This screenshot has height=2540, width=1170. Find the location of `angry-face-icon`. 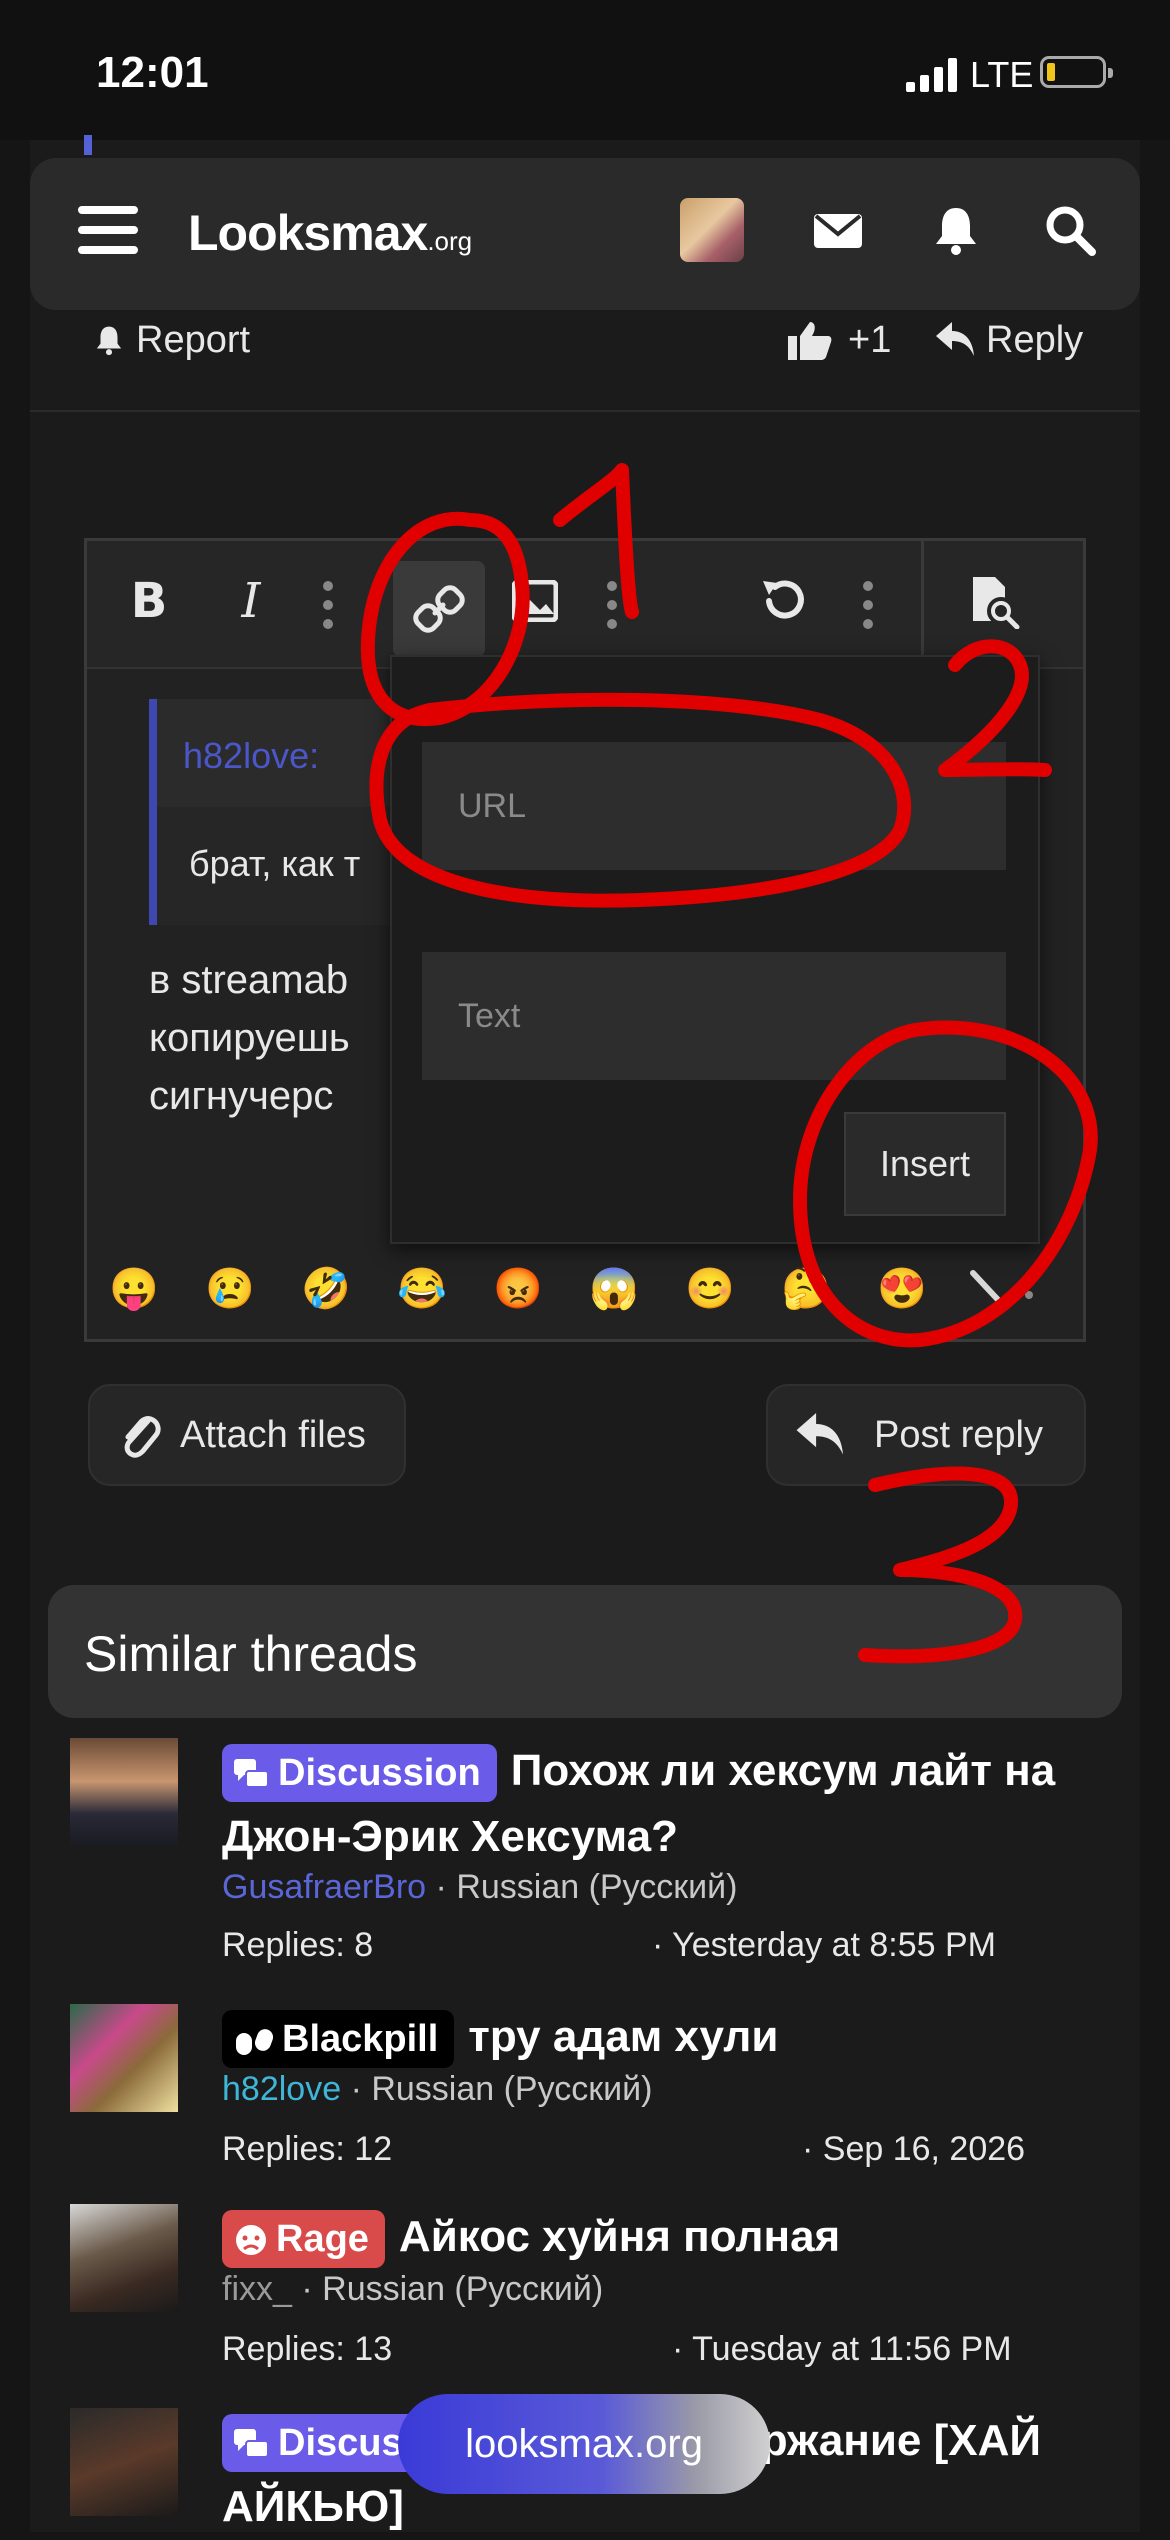

angry-face-icon is located at coordinates (251, 2240).